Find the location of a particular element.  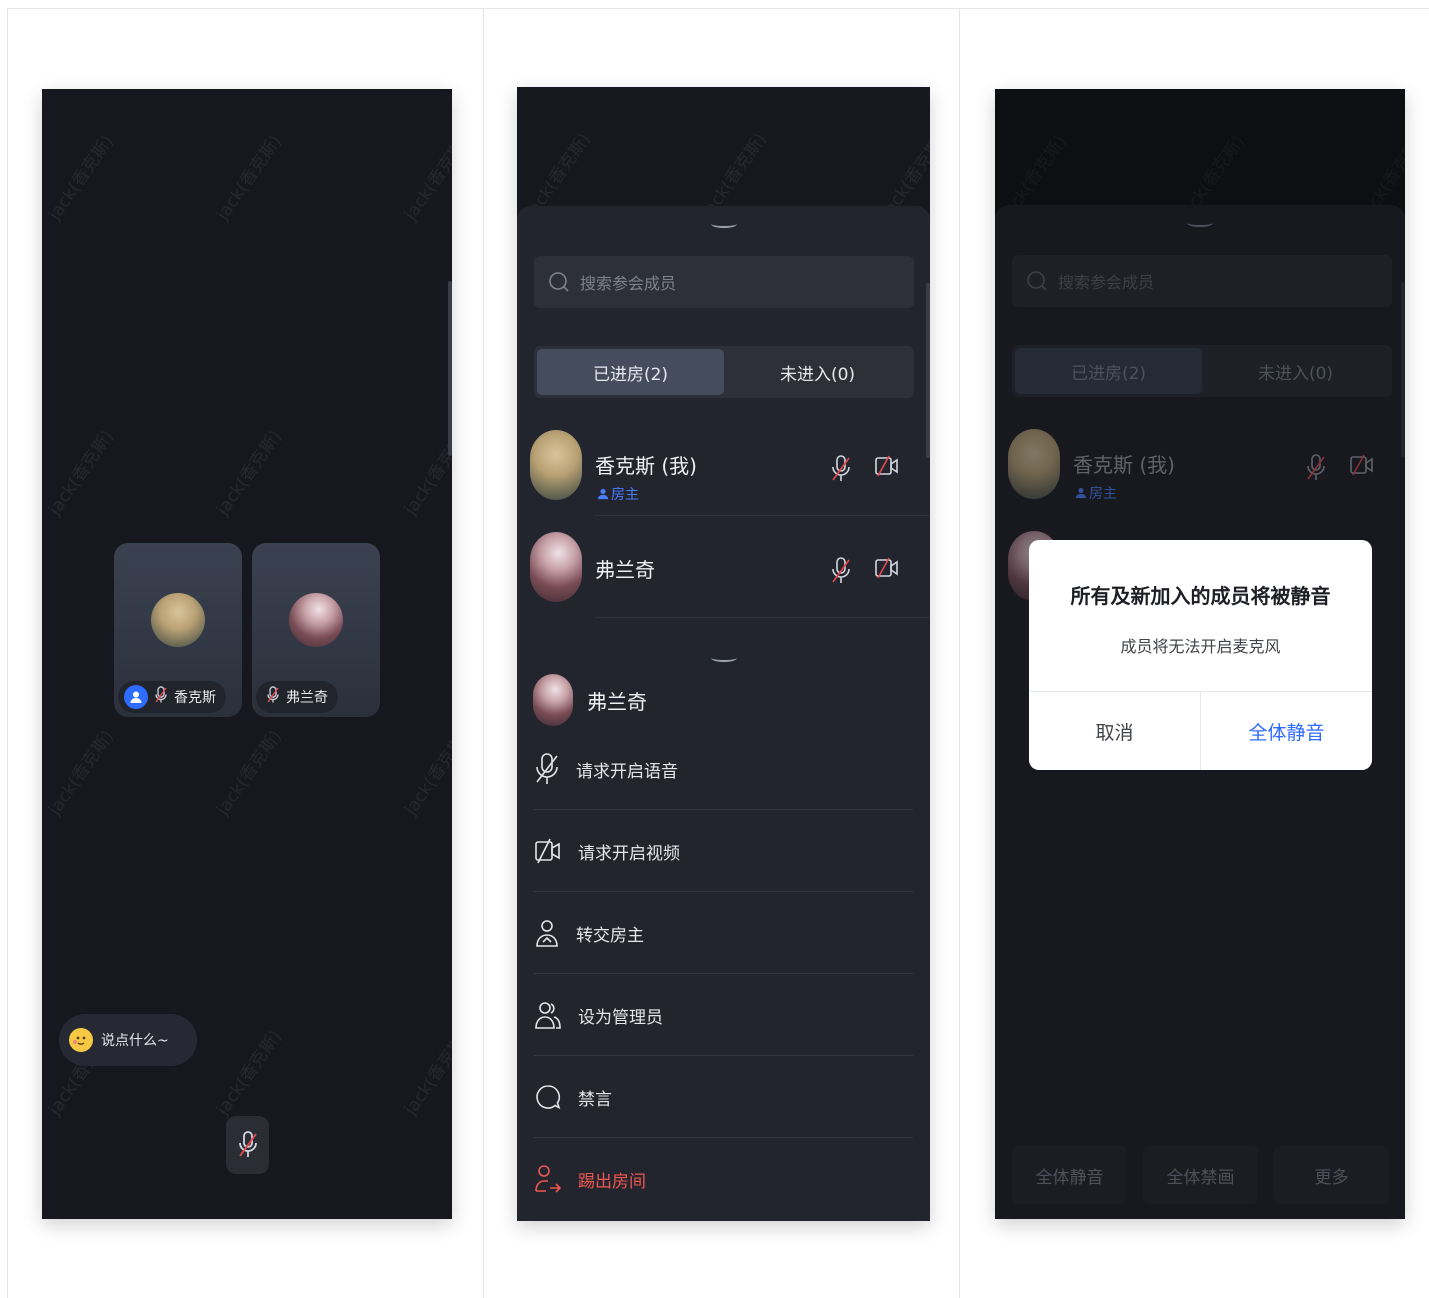

mic-toggle-button is located at coordinates (247, 1145).